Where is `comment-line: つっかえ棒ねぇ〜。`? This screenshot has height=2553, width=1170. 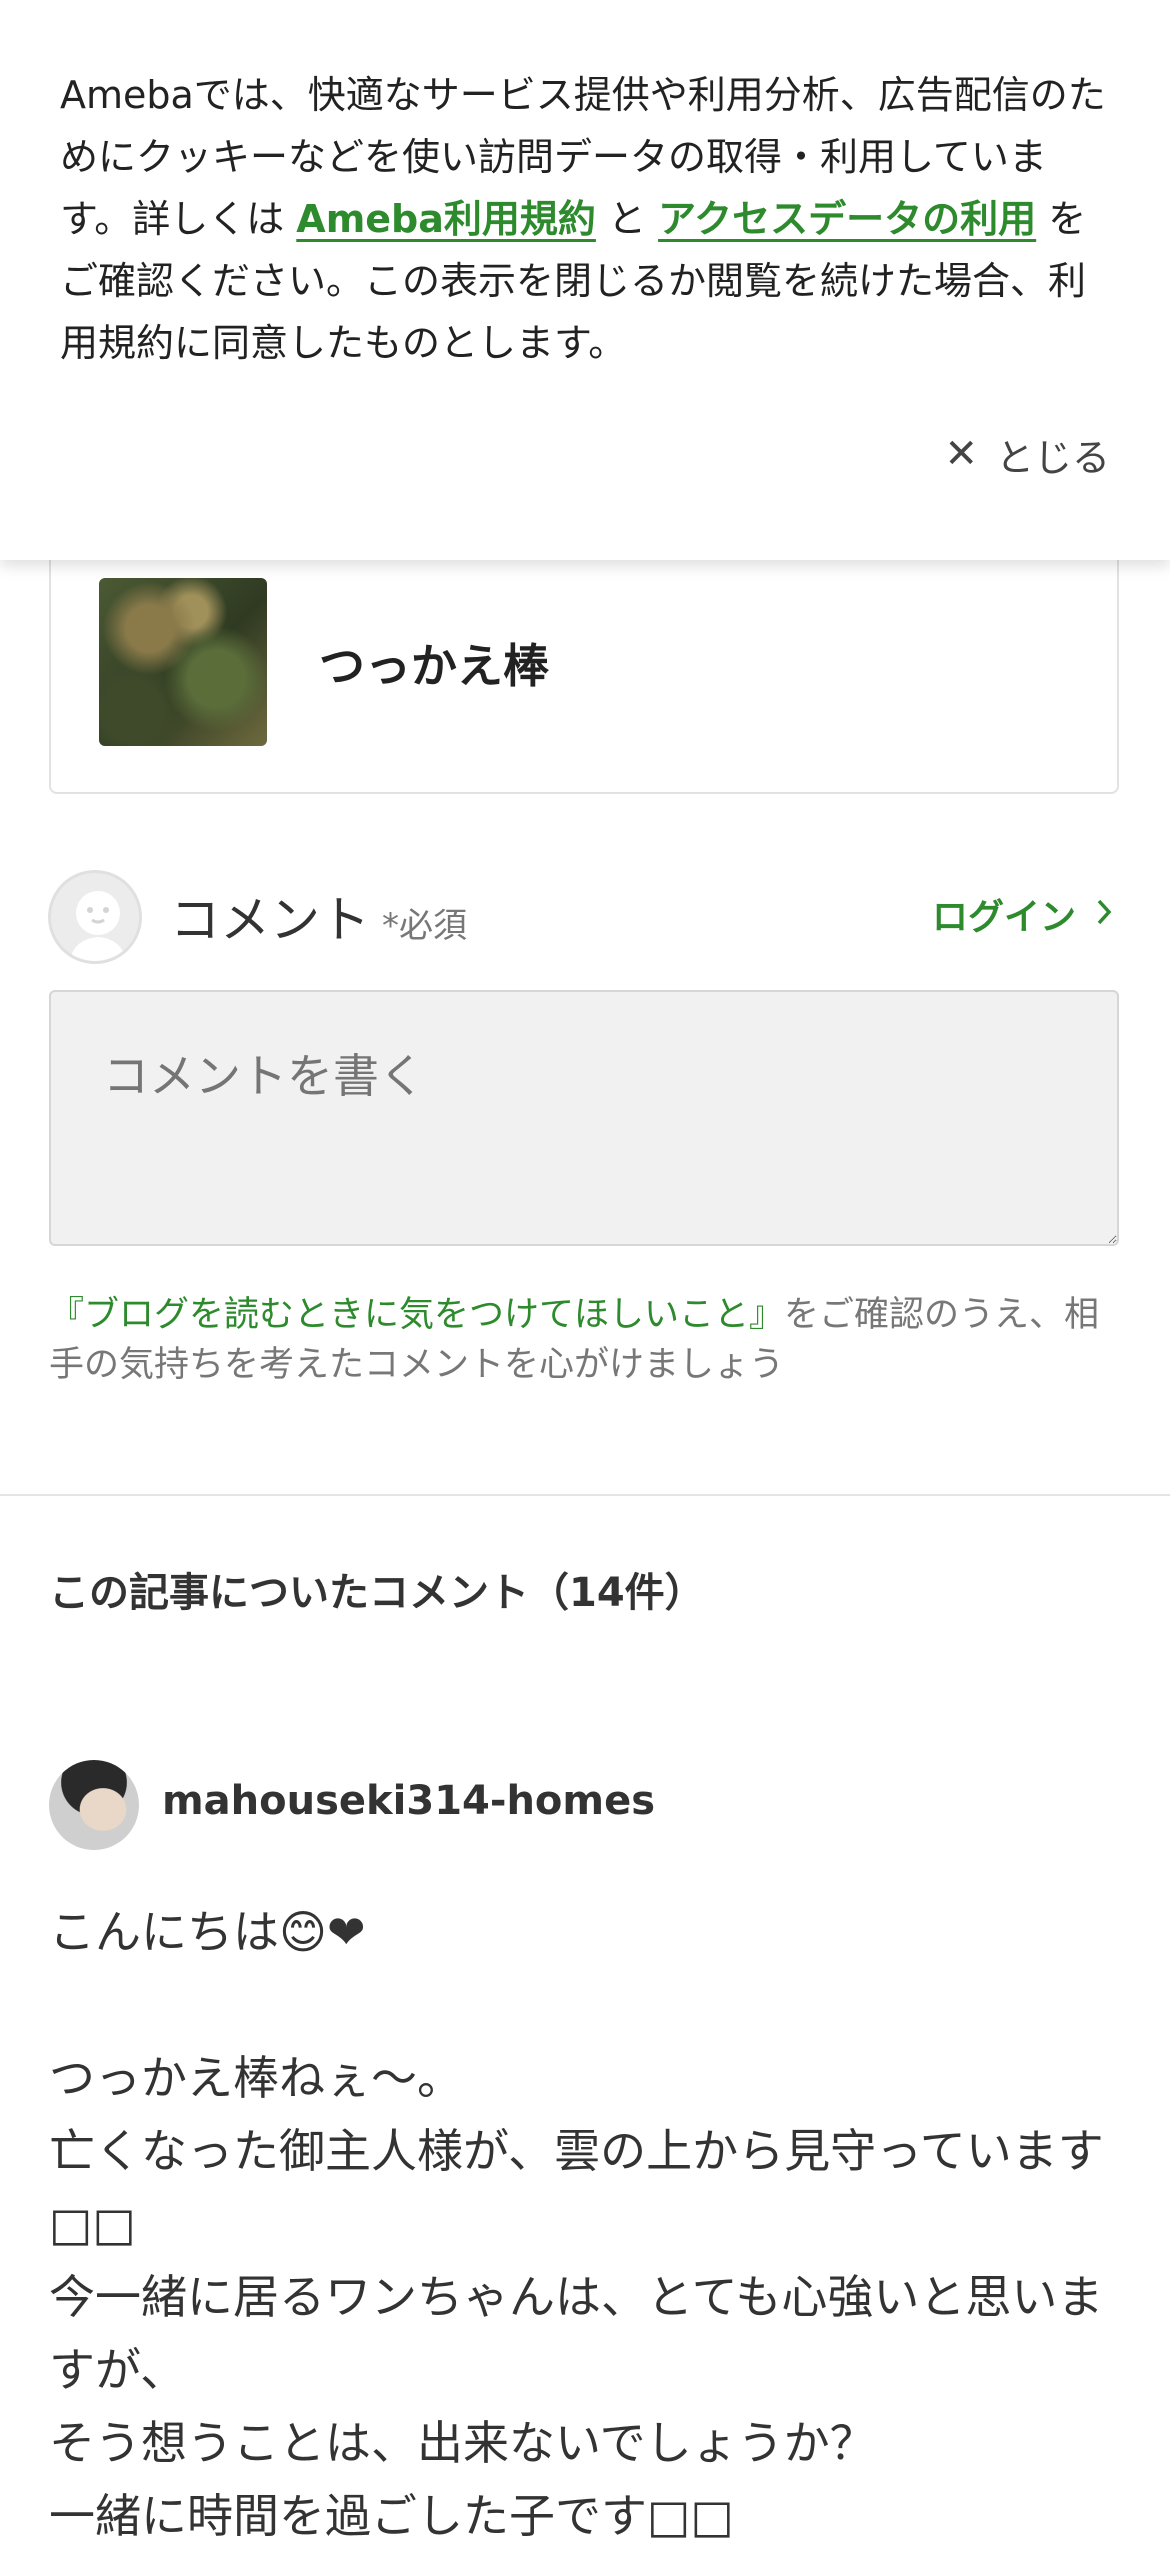 comment-line: つっかえ棒ねぇ〜。 is located at coordinates (256, 2078).